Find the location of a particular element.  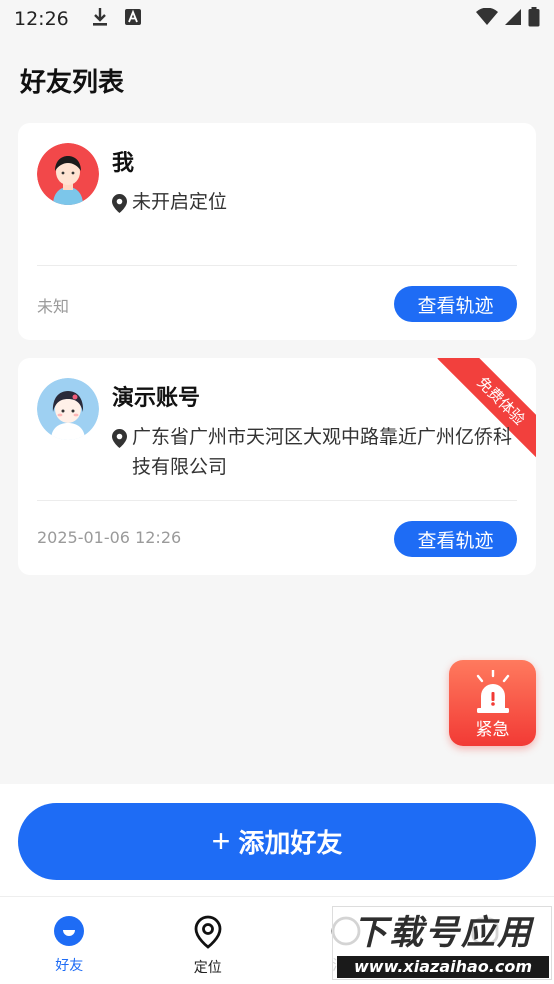

plus-icon: + is located at coordinates (221, 841).